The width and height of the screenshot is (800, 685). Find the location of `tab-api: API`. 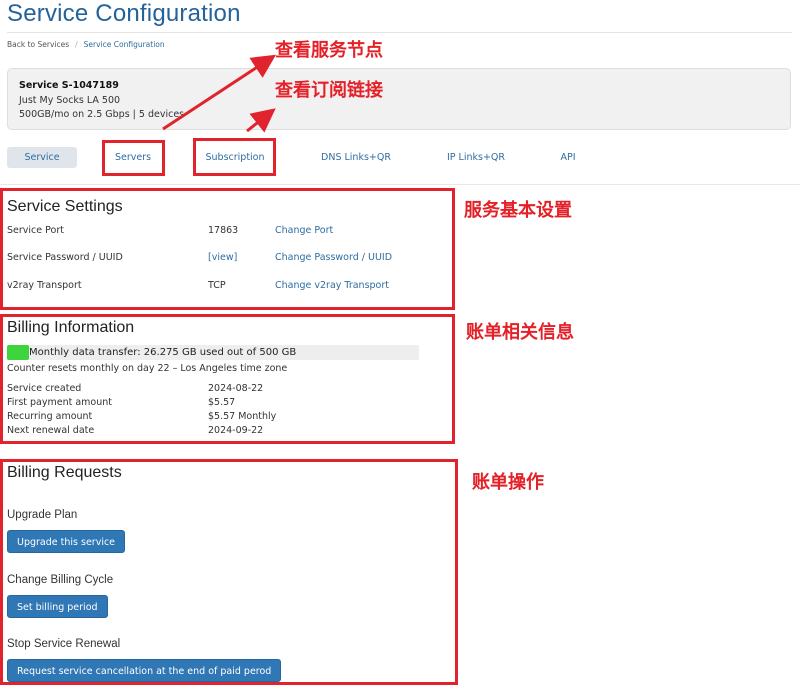

tab-api: API is located at coordinates (568, 157).